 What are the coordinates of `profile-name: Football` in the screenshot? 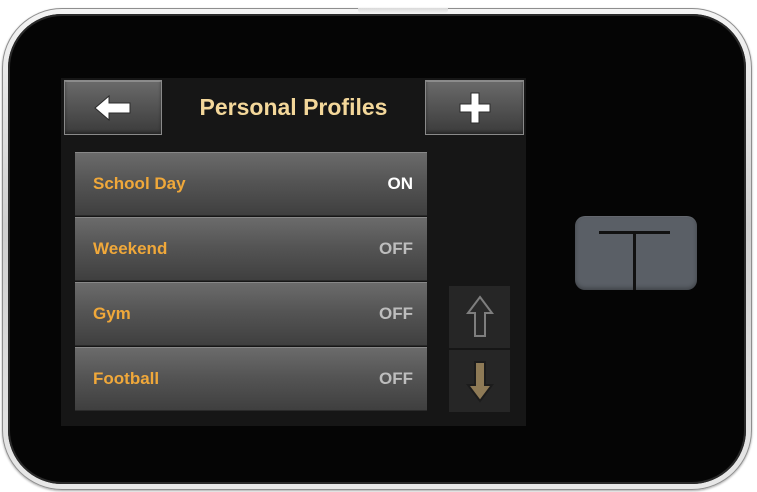 It's located at (126, 378).